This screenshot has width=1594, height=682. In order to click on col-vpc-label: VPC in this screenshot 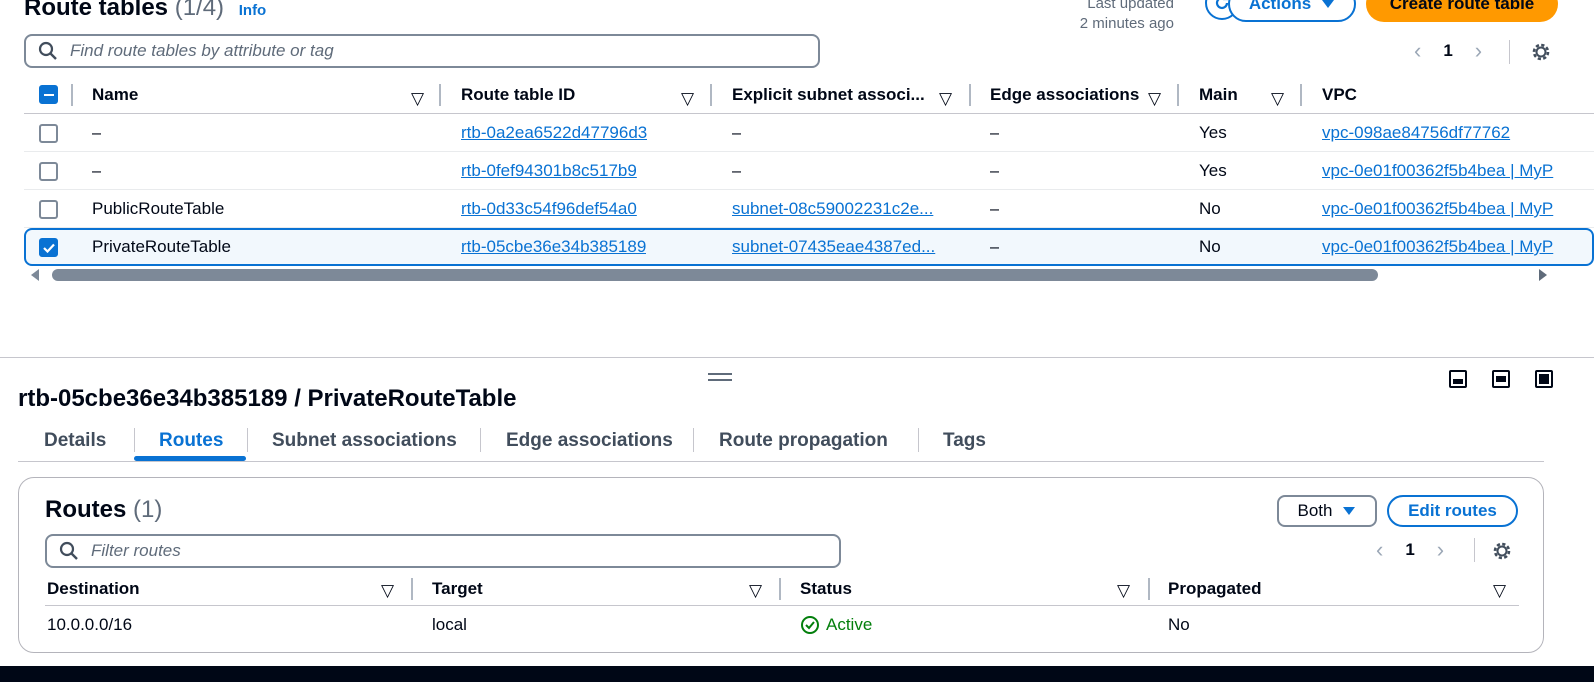, I will do `click(1339, 94)`.